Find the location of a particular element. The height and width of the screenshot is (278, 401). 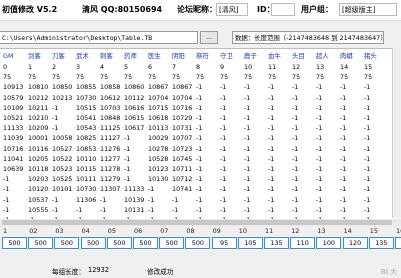

column-header: 医生 is located at coordinates (154, 56).